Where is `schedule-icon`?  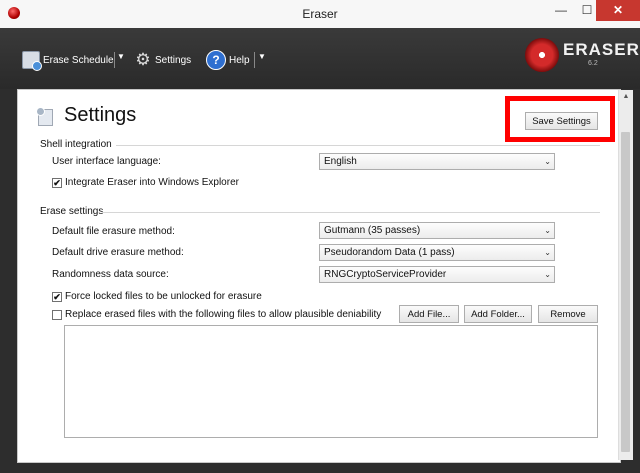 schedule-icon is located at coordinates (32, 61).